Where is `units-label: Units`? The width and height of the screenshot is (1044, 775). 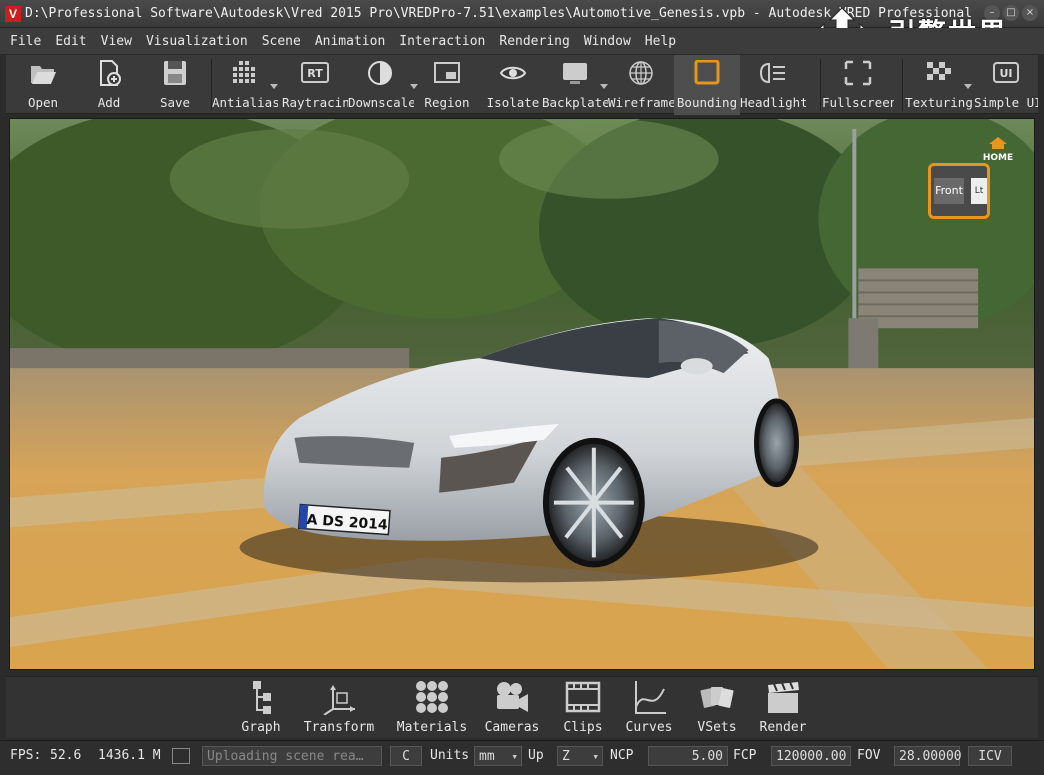
units-label: Units is located at coordinates (450, 755).